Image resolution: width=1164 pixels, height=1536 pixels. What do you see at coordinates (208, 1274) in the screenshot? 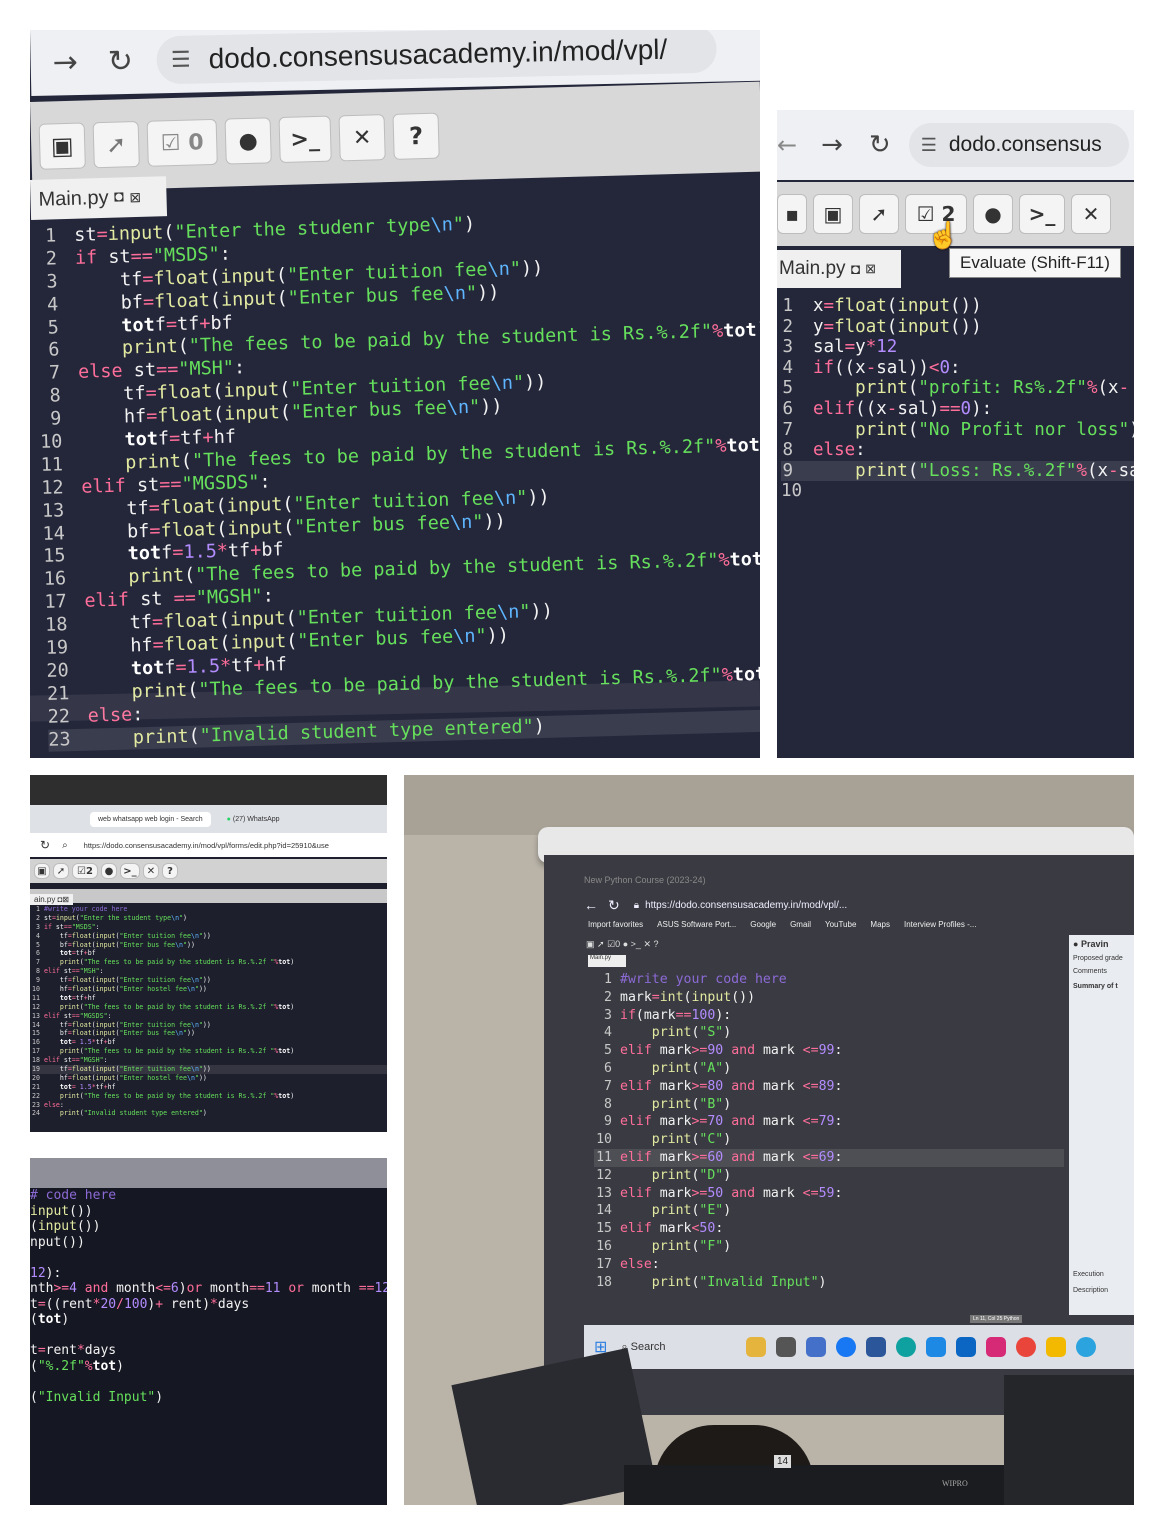
I see `code-line: 12):` at bounding box center [208, 1274].